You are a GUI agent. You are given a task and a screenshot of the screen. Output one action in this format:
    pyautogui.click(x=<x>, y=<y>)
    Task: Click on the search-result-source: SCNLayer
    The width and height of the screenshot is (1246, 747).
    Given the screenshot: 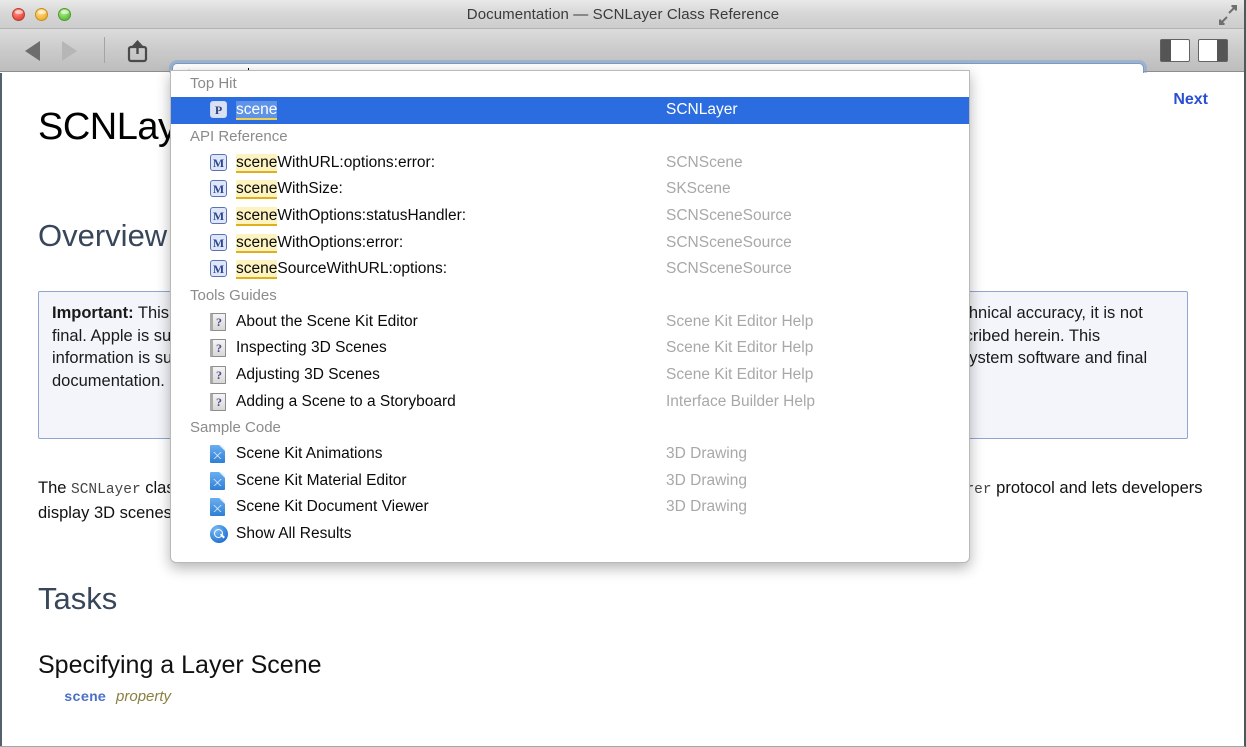 What is the action you would take?
    pyautogui.click(x=702, y=110)
    